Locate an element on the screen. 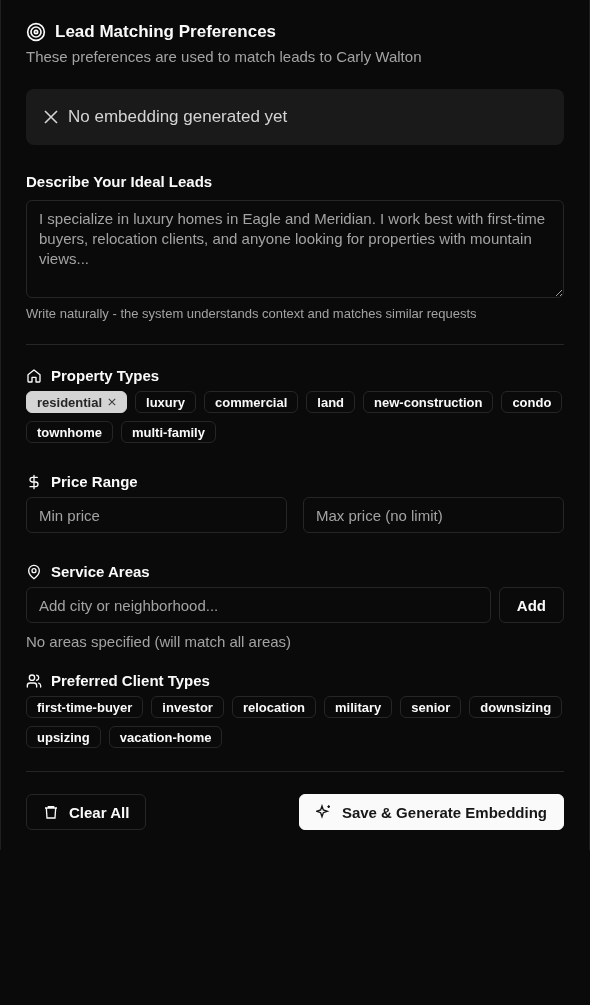  status-text: No embedding generated yet is located at coordinates (178, 117).